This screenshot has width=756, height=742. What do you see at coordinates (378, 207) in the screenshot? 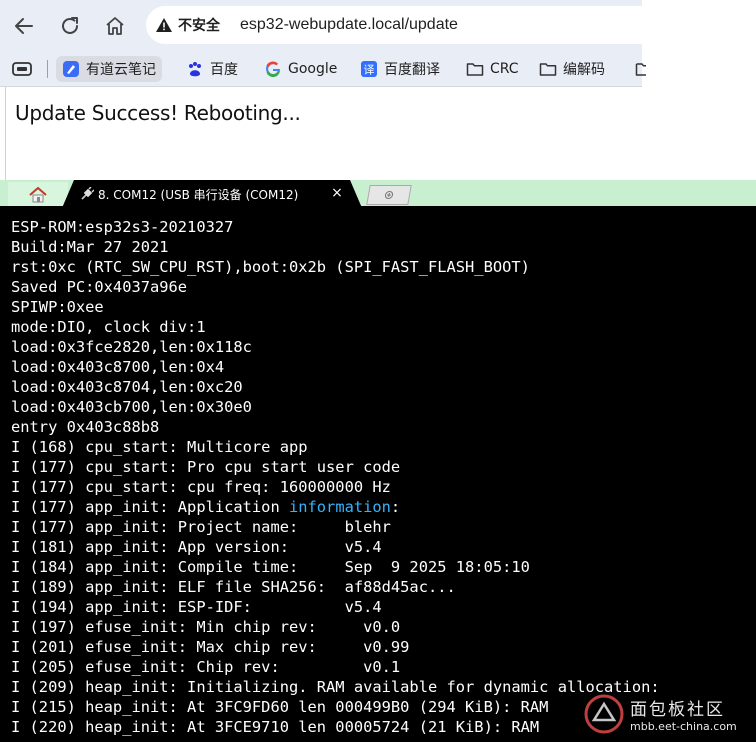
I see `tab-underline` at bounding box center [378, 207].